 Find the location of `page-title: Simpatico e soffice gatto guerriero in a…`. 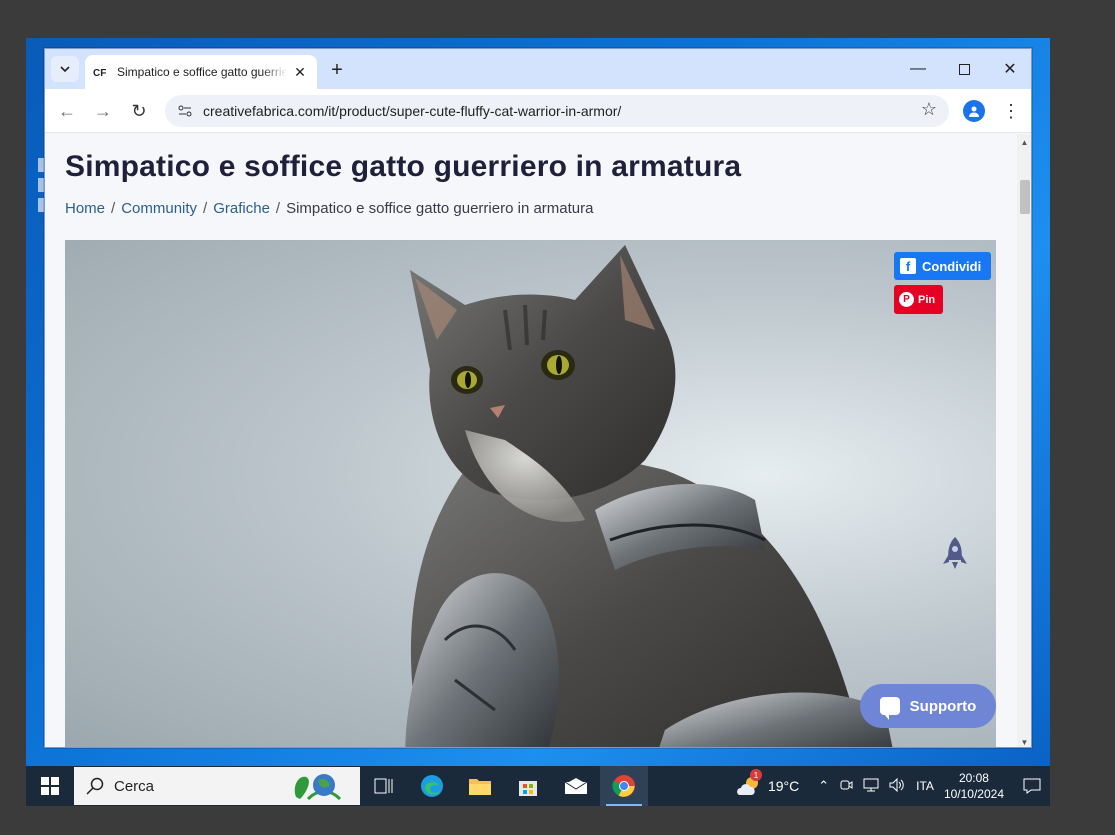

page-title: Simpatico e soffice gatto guerriero in a… is located at coordinates (403, 166).